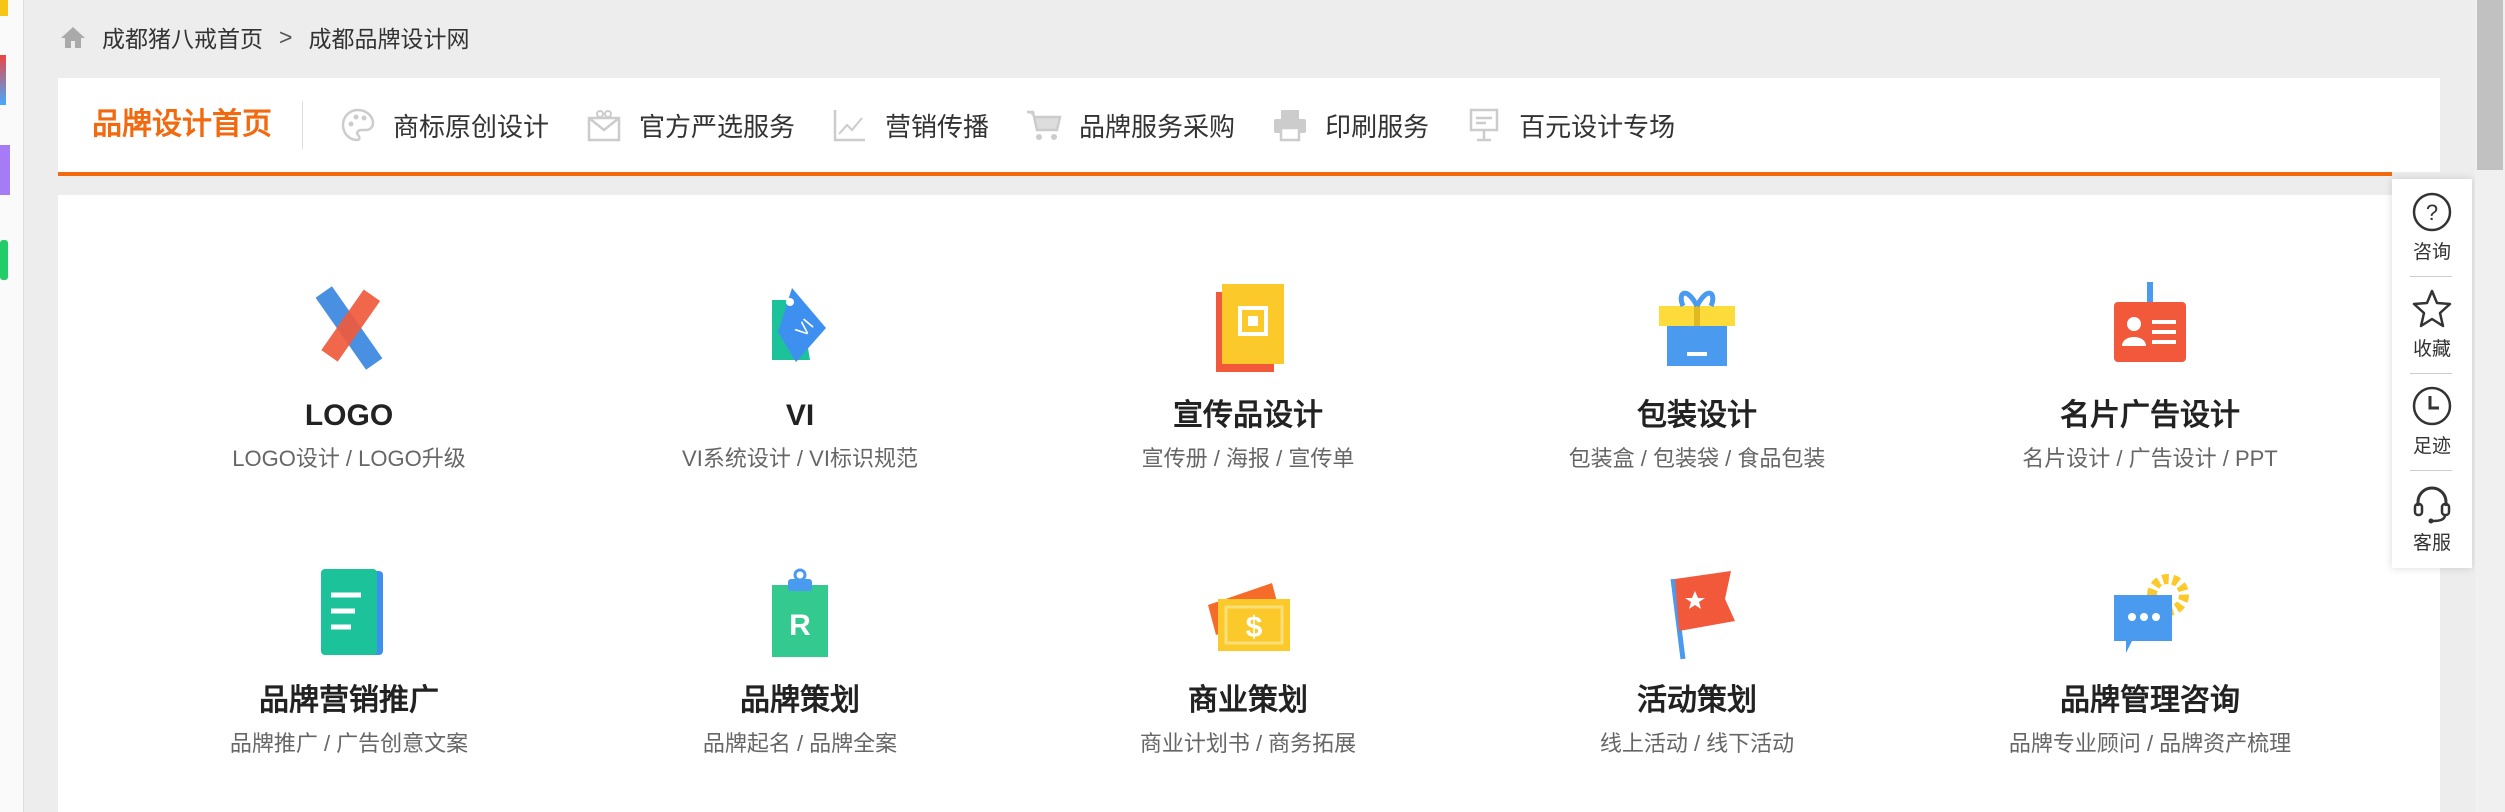 The width and height of the screenshot is (2505, 812). What do you see at coordinates (849, 126) in the screenshot?
I see `line-chart-icon` at bounding box center [849, 126].